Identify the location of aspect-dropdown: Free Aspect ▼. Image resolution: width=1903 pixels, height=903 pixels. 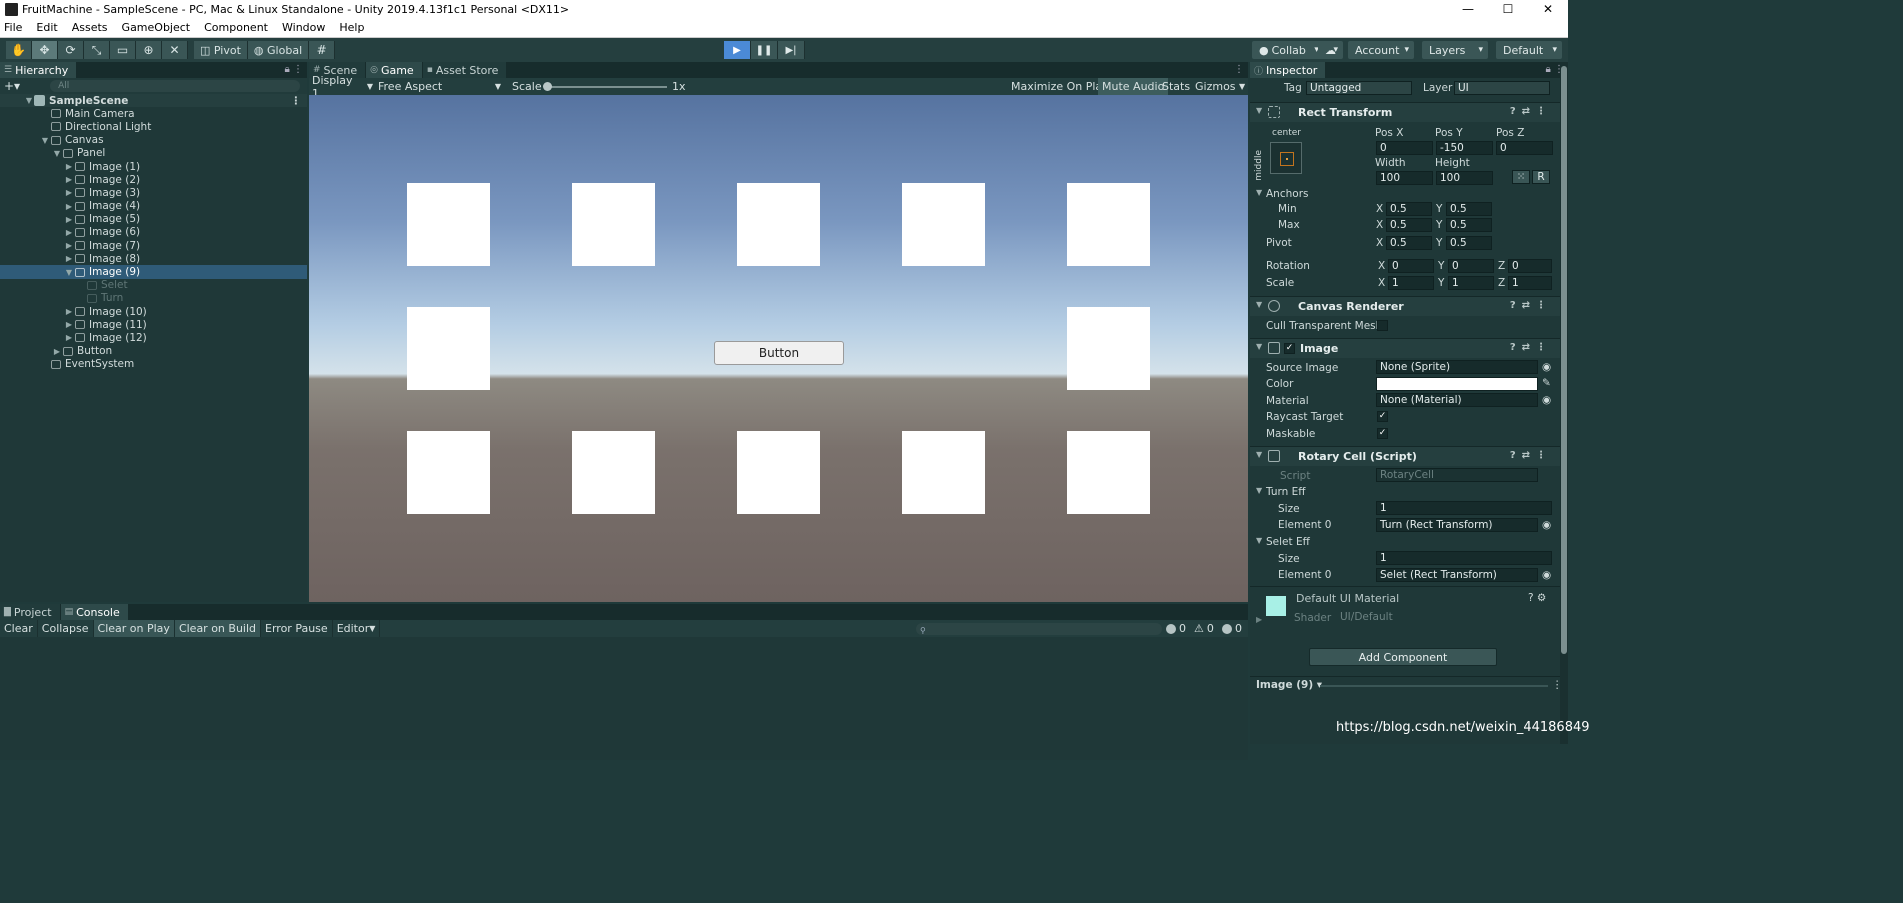
(440, 86).